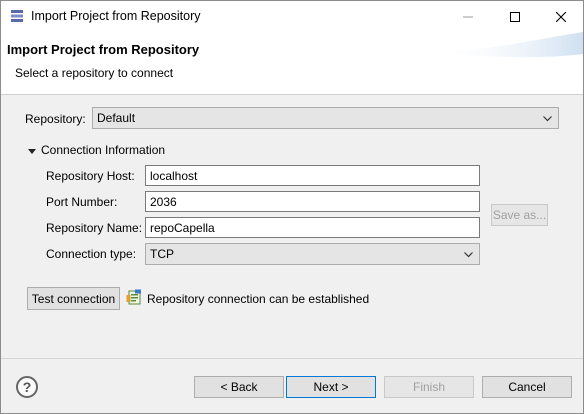  I want to click on app-icon, so click(17, 16).